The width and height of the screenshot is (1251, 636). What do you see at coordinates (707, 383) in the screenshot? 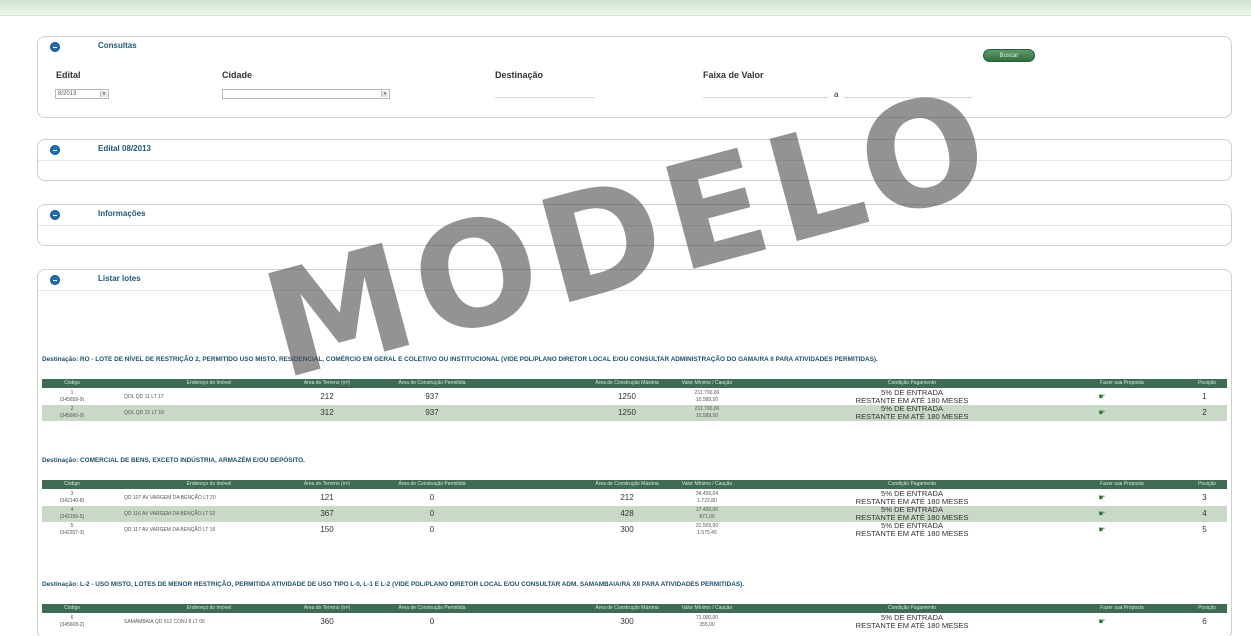
I see `column-header: Valor Mínimo / Caução` at bounding box center [707, 383].